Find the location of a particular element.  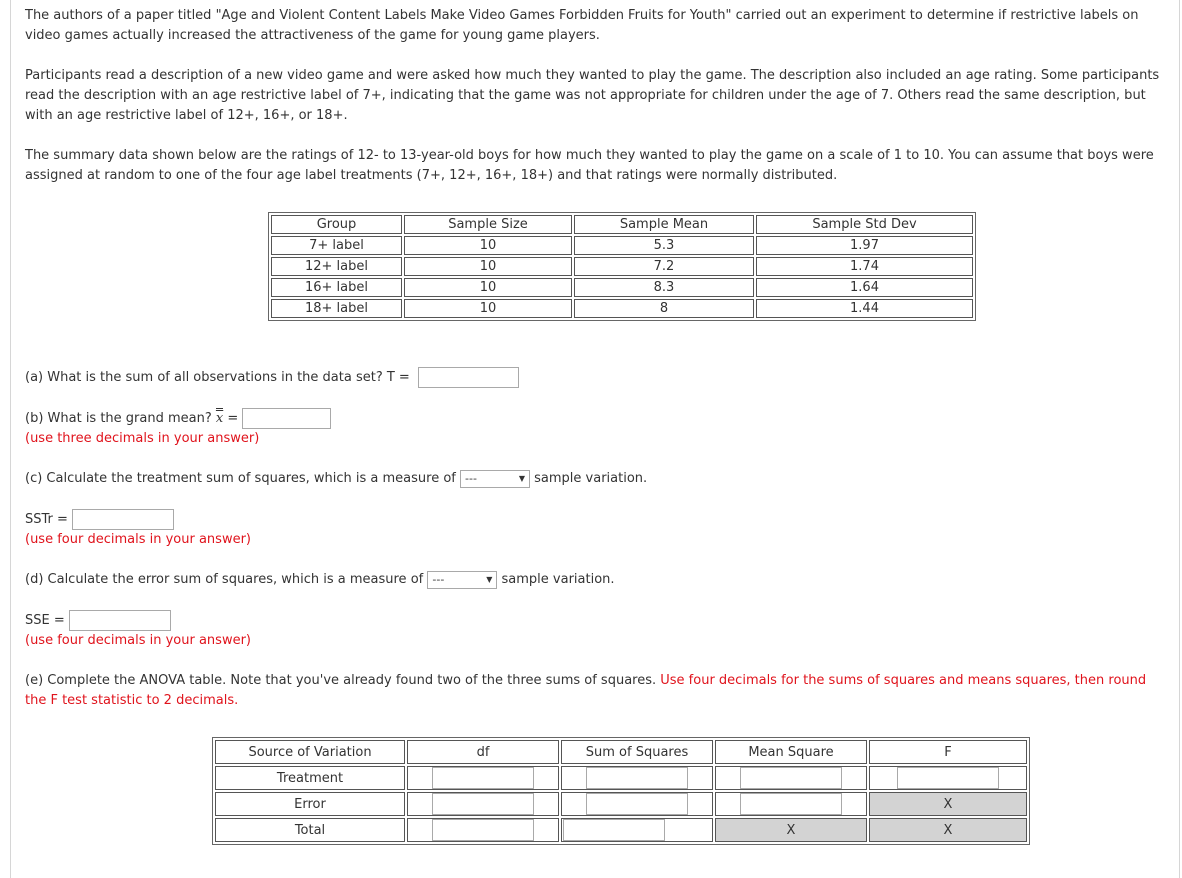

header-sample-size: Sample Size is located at coordinates (488, 224).